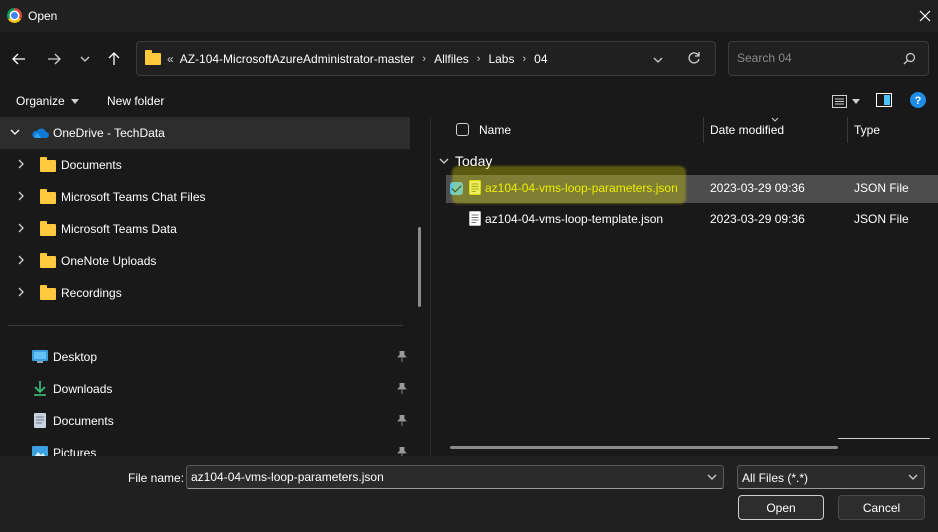 The height and width of the screenshot is (532, 938). Describe the element at coordinates (40, 101) in the screenshot. I see `organize-label: Organize` at that location.